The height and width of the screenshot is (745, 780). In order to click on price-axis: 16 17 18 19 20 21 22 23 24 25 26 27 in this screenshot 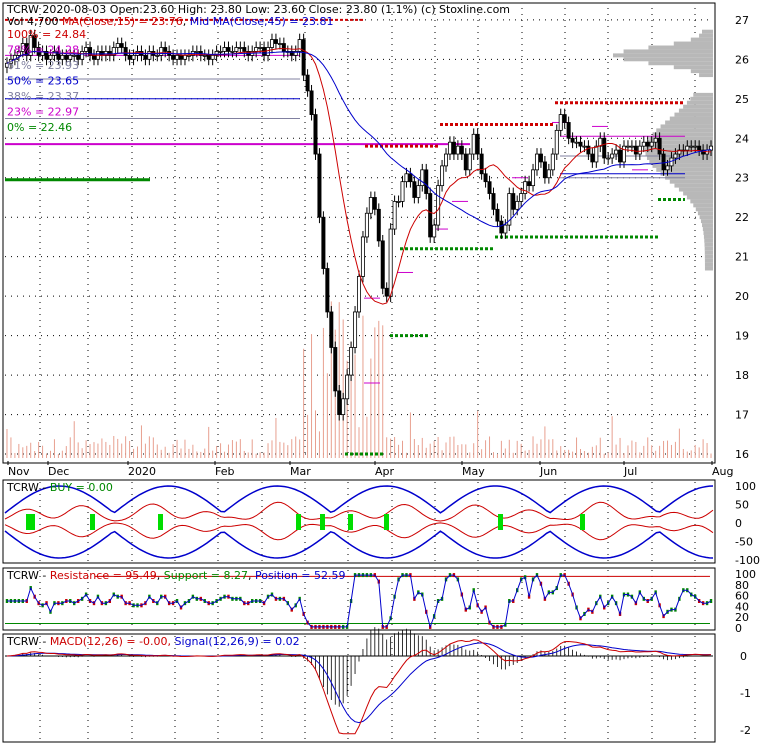, I will do `click(742, 237)`.